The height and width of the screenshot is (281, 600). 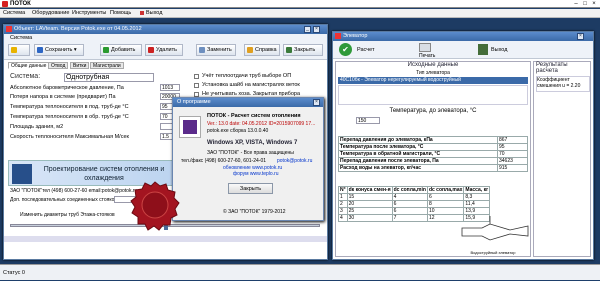 What do you see at coordinates (14, 13) in the screenshot?
I see `menu-system: Система` at bounding box center [14, 13].